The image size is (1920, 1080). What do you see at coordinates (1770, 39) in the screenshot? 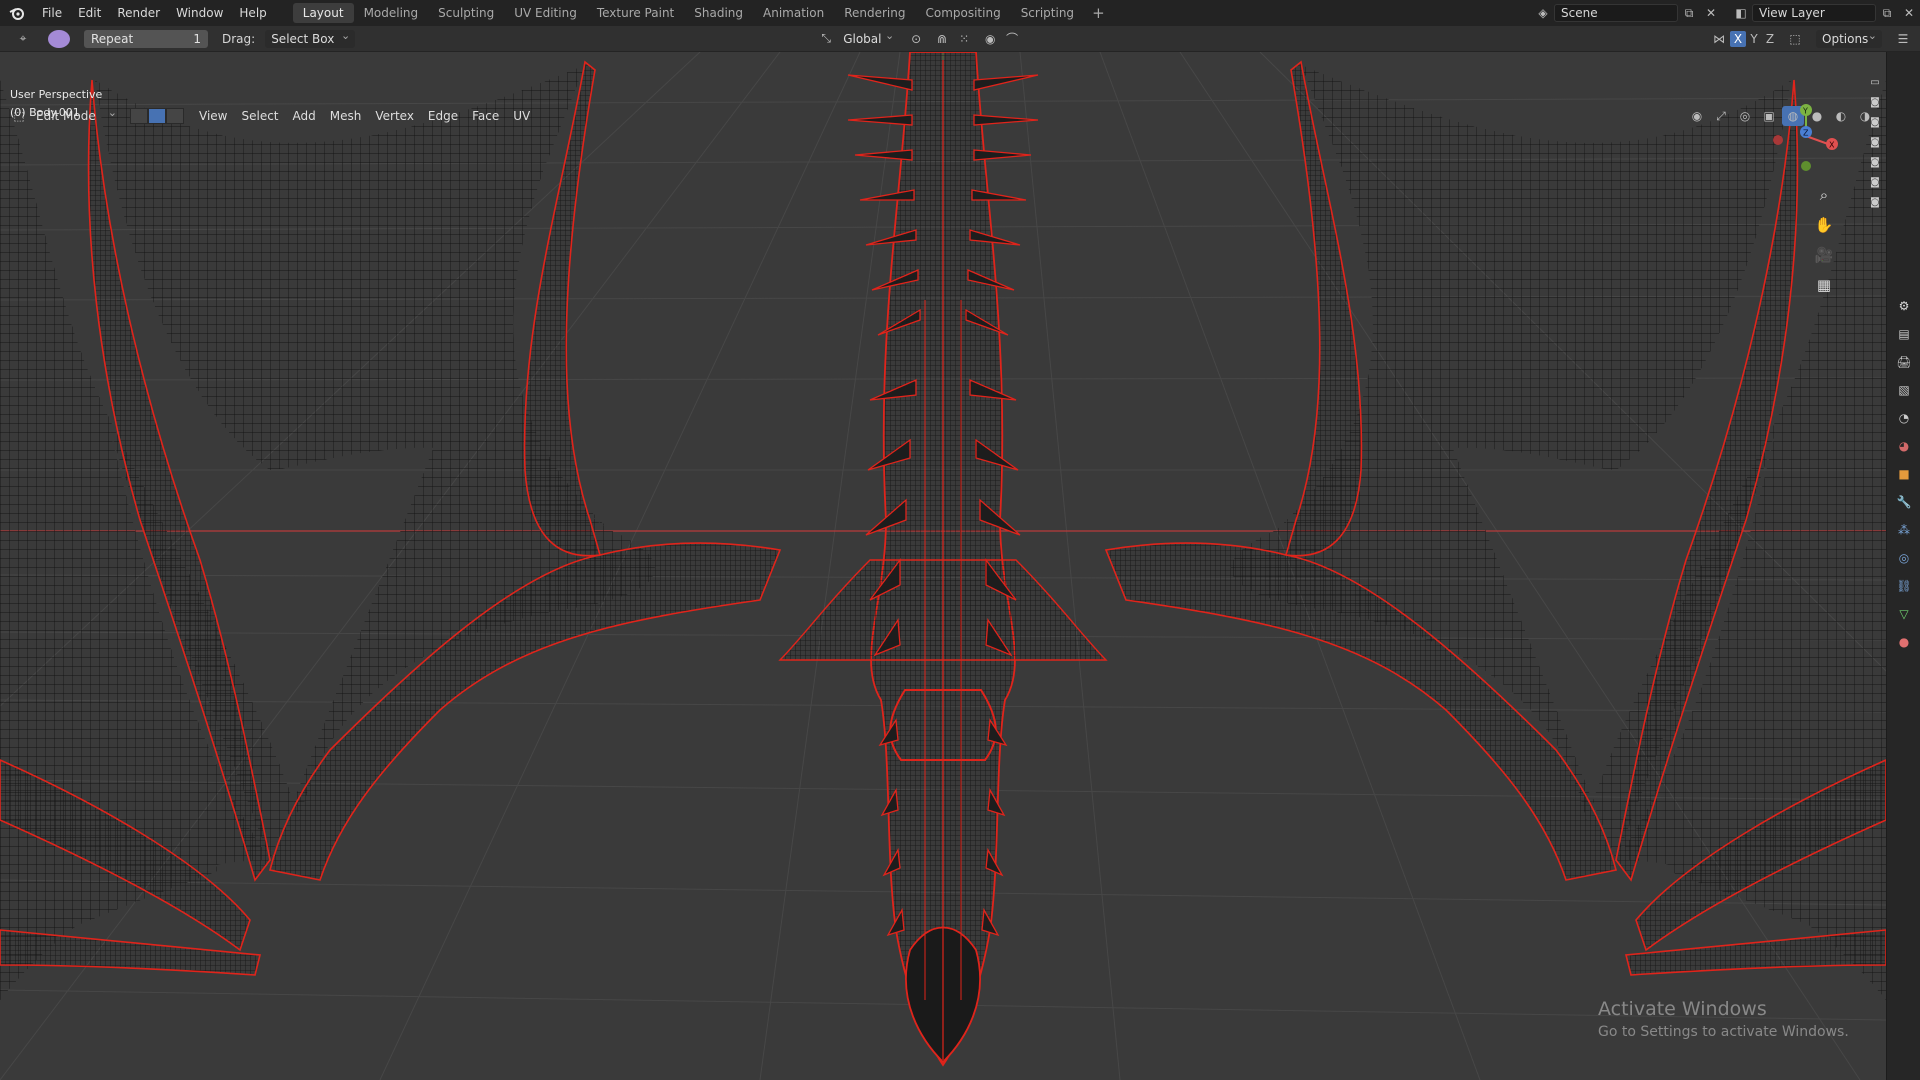
I see `axis-z-toggle: Z` at bounding box center [1770, 39].